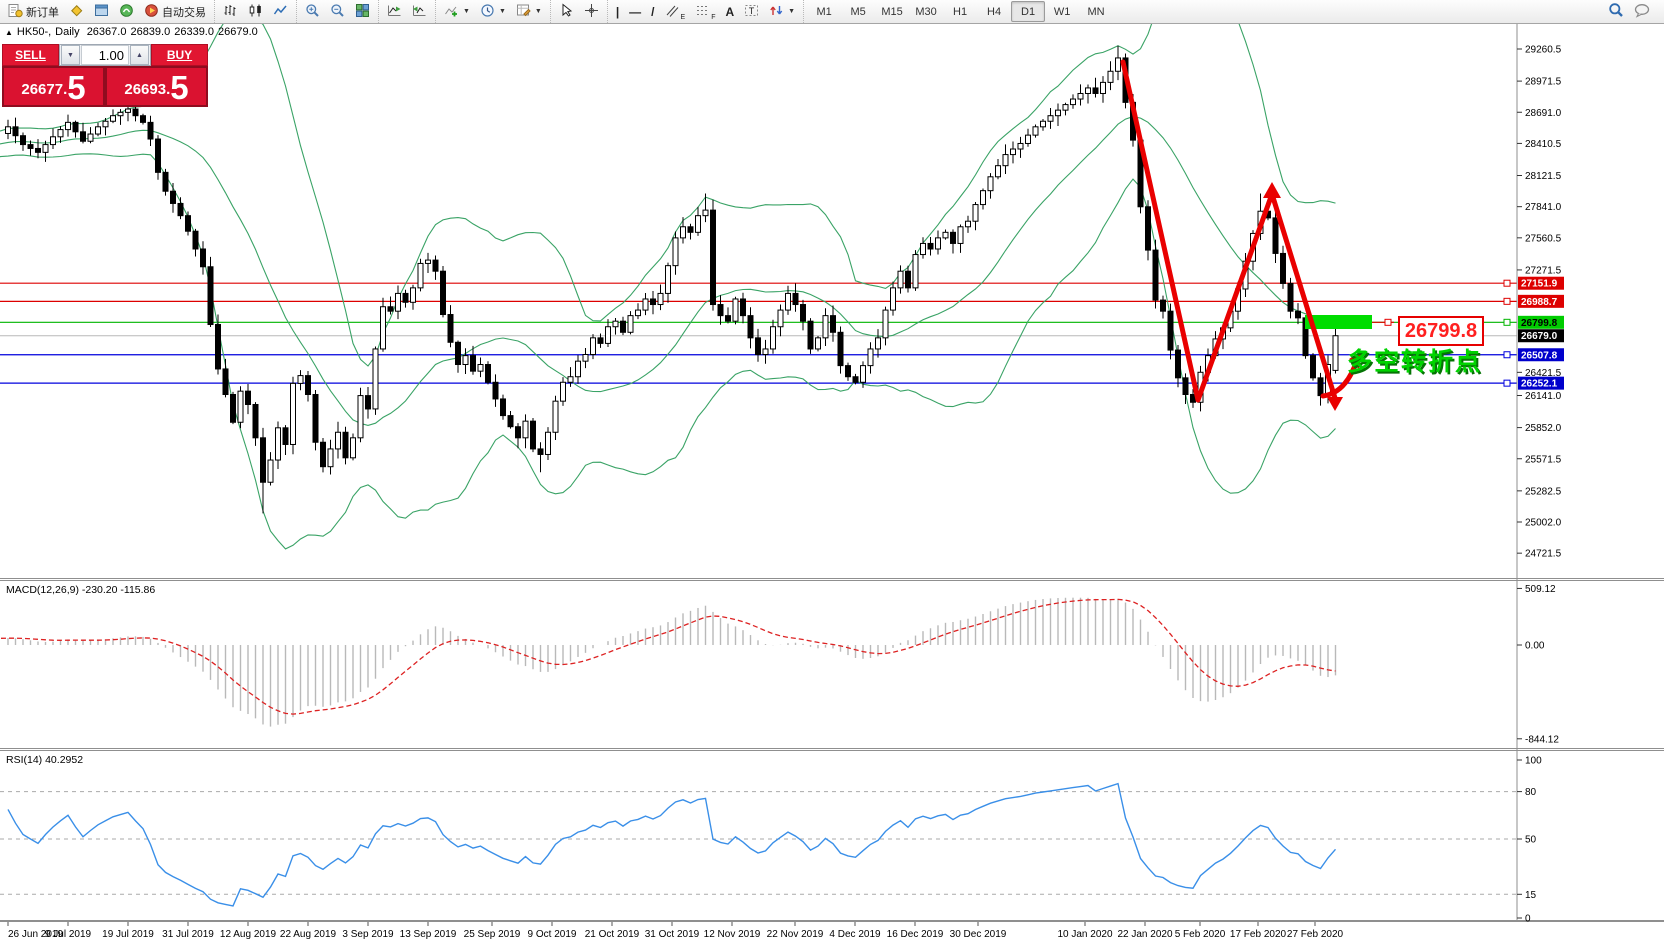 Image resolution: width=1664 pixels, height=945 pixels. Describe the element at coordinates (1543, 82) in the screenshot. I see `price-tick-label: 28971.5` at that location.